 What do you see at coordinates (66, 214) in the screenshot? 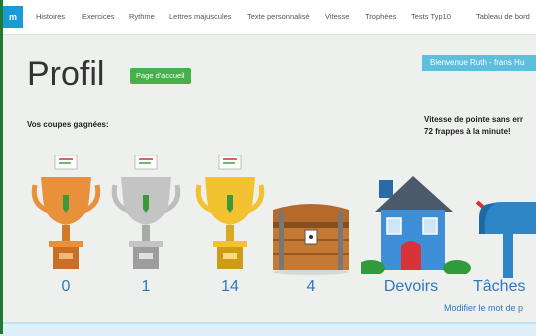
I see `bronze-cup-icon` at bounding box center [66, 214].